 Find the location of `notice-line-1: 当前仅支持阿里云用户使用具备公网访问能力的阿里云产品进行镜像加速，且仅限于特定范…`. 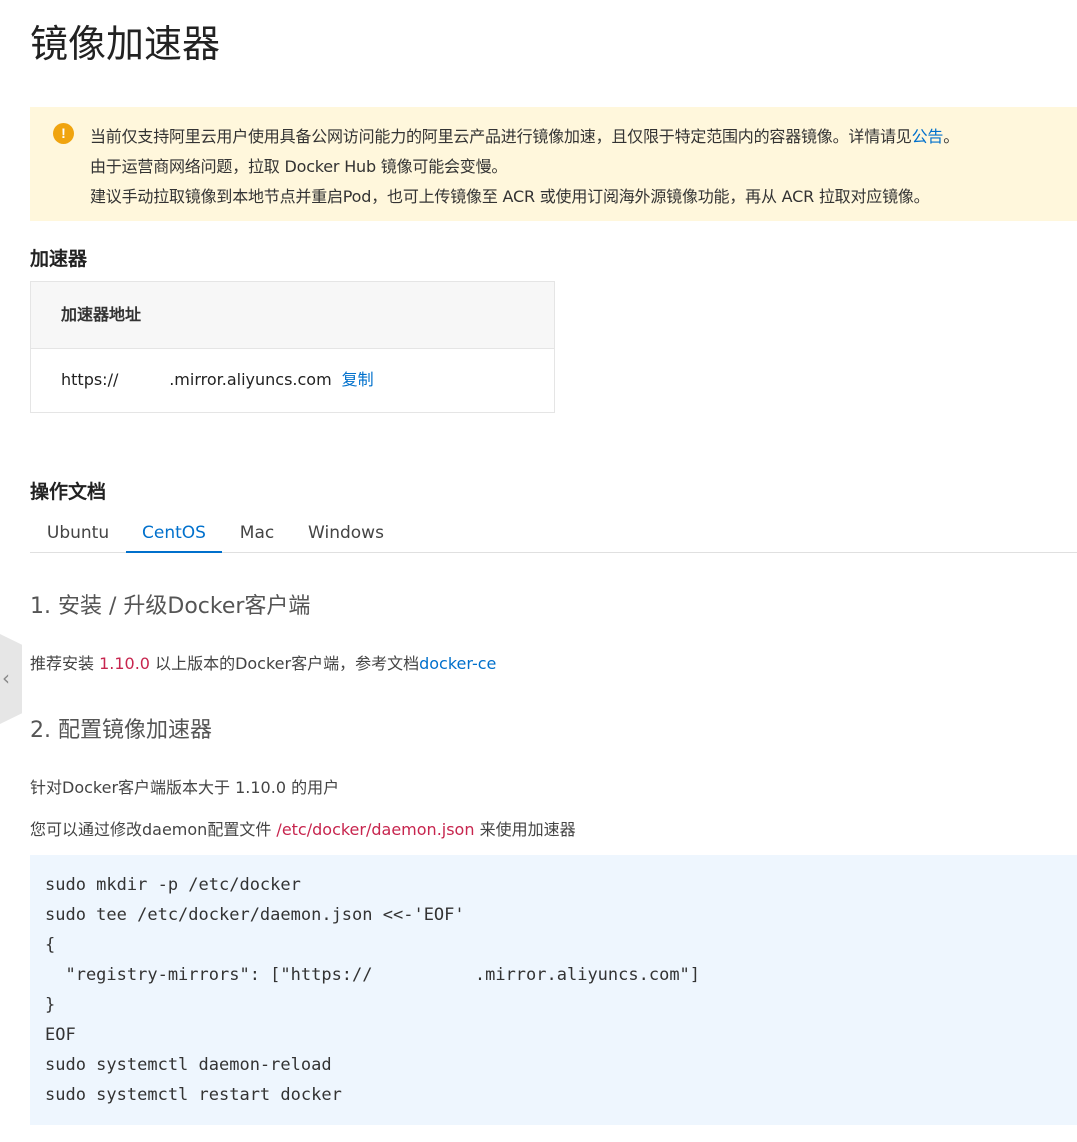

notice-line-1: 当前仅支持阿里云用户使用具备公网访问能力的阿里云产品进行镜像加速，且仅限于特定范… is located at coordinates (525, 136).